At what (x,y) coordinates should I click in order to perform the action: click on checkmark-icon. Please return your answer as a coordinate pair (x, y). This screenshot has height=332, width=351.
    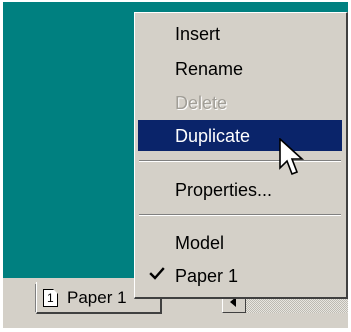
    Looking at the image, I should click on (157, 273).